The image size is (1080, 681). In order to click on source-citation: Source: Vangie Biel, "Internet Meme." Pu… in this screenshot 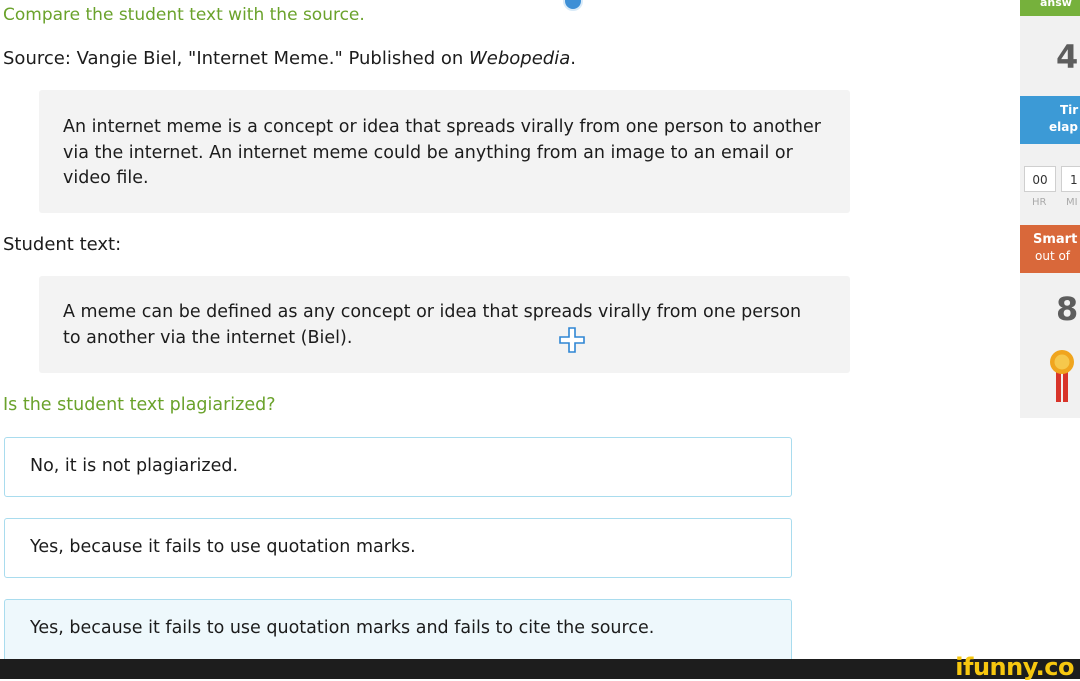, I will do `click(289, 58)`.